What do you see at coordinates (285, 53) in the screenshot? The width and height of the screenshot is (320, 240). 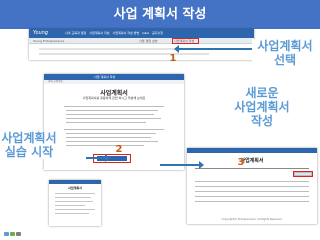 I see `callout-select-plan: 사업계획서 선택` at bounding box center [285, 53].